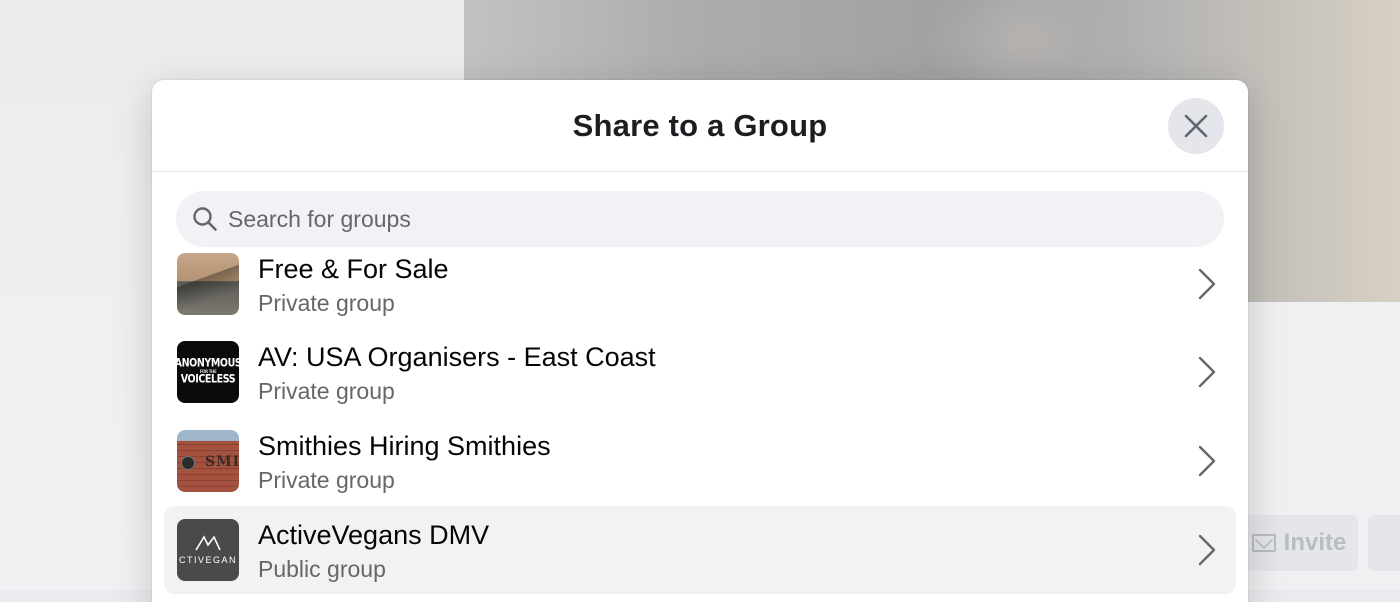  Describe the element at coordinates (188, 463) in the screenshot. I see `thumb-badge` at that location.